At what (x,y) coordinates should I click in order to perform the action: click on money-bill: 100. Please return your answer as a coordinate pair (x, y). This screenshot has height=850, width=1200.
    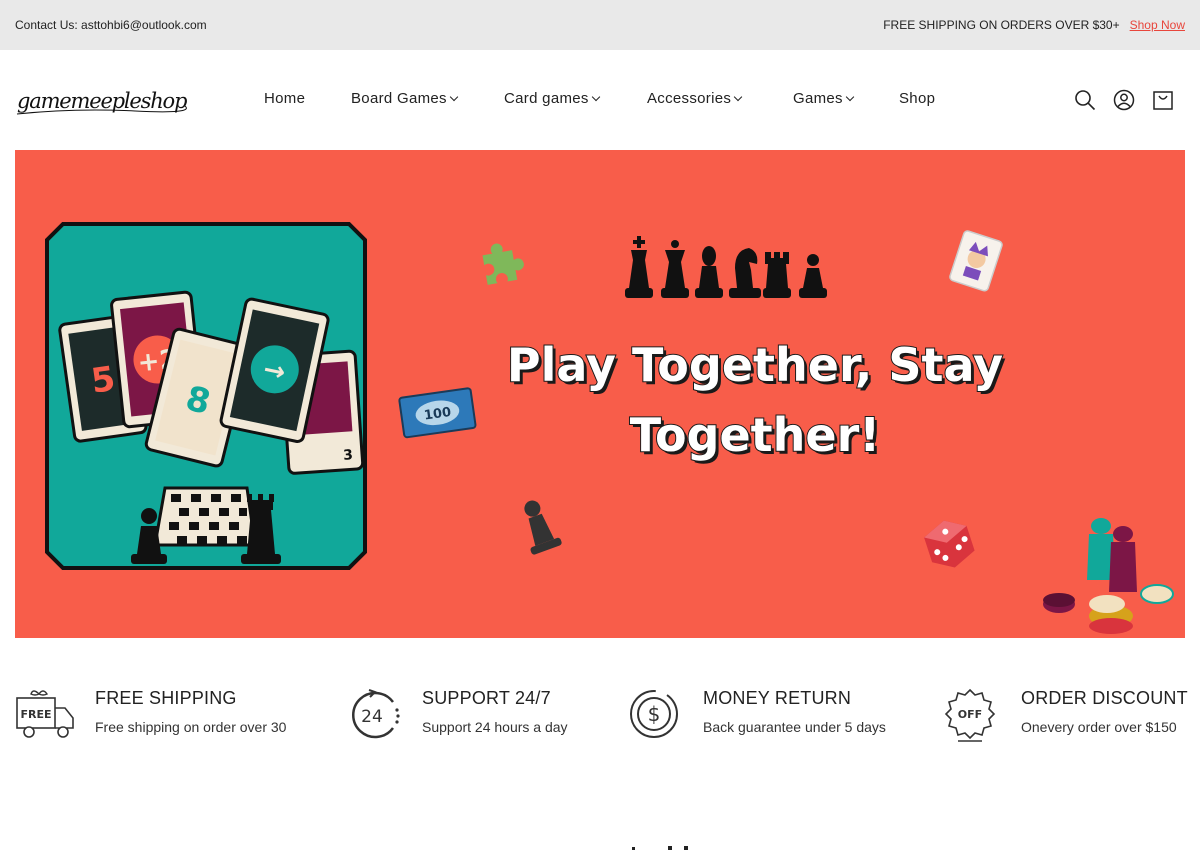
    Looking at the image, I should click on (437, 413).